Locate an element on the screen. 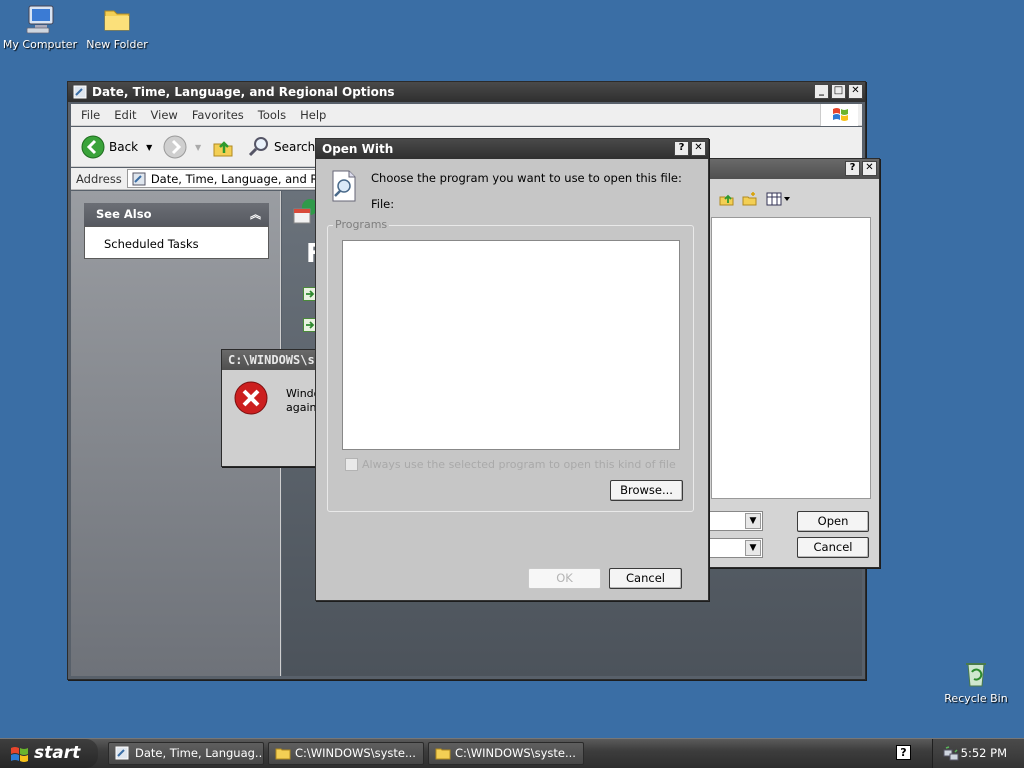  file-dialog-titlebar: ? ✕ is located at coordinates (790, 169).